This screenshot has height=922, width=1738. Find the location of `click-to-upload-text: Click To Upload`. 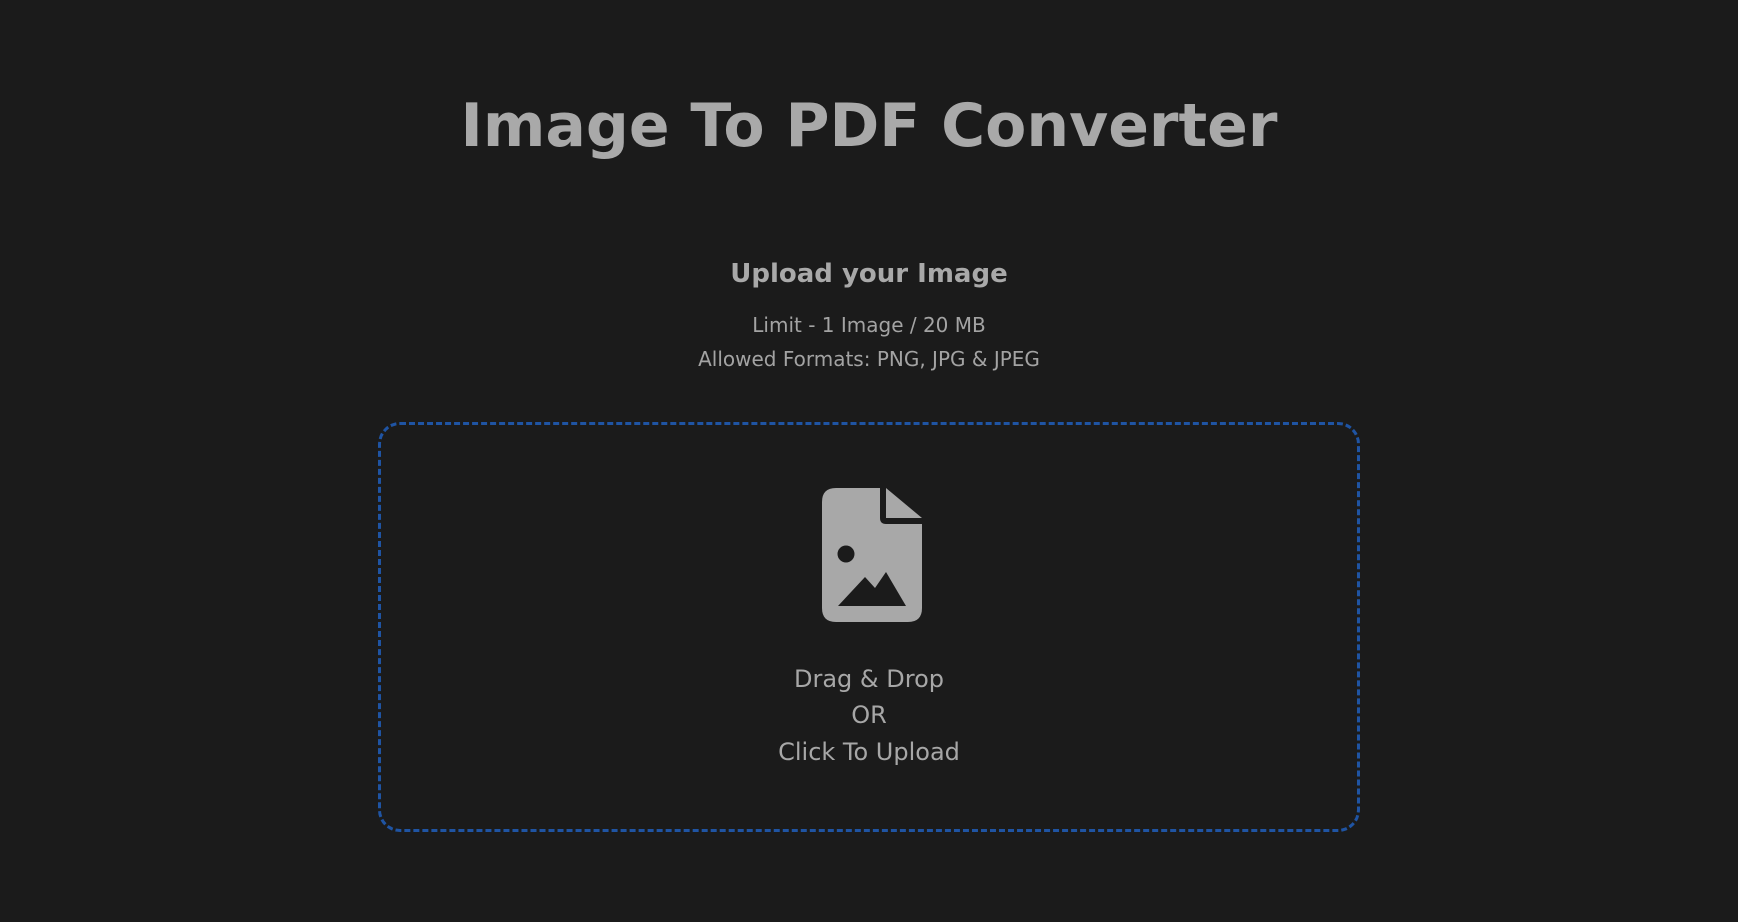

click-to-upload-text: Click To Upload is located at coordinates (869, 752).